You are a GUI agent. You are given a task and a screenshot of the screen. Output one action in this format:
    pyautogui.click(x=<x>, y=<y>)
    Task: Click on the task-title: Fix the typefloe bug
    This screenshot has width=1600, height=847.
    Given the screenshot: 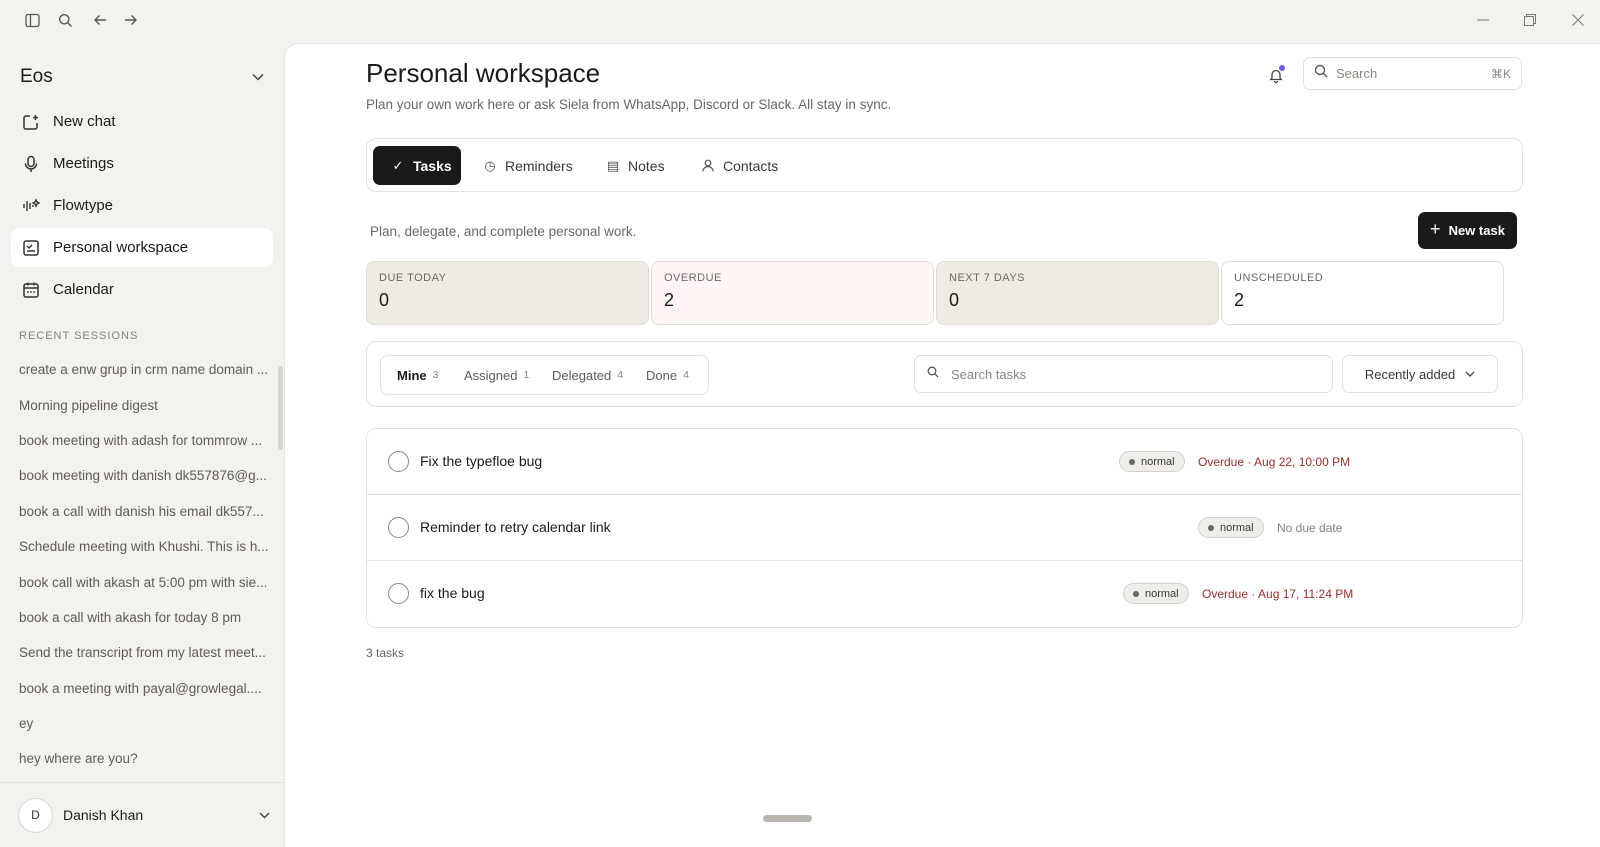 What is the action you would take?
    pyautogui.click(x=481, y=461)
    